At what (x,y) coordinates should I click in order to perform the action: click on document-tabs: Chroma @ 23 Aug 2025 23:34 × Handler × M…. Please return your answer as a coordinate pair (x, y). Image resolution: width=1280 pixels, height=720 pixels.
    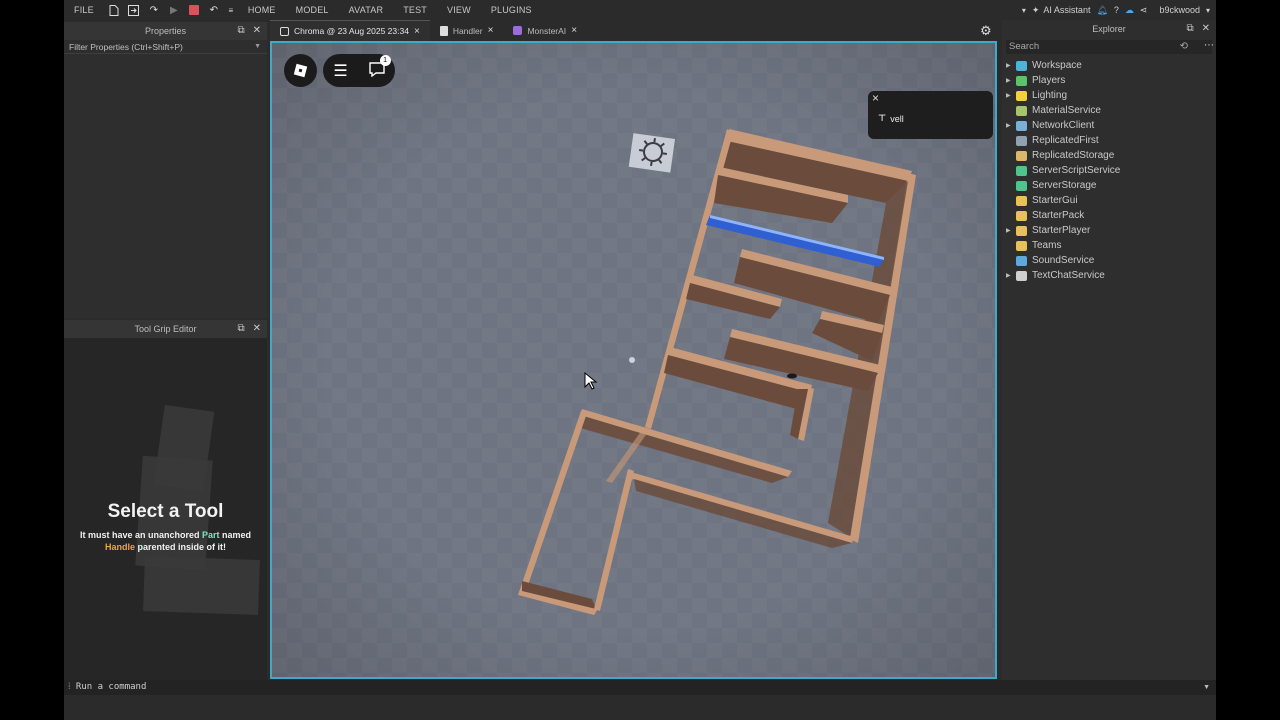
    Looking at the image, I should click on (635, 30).